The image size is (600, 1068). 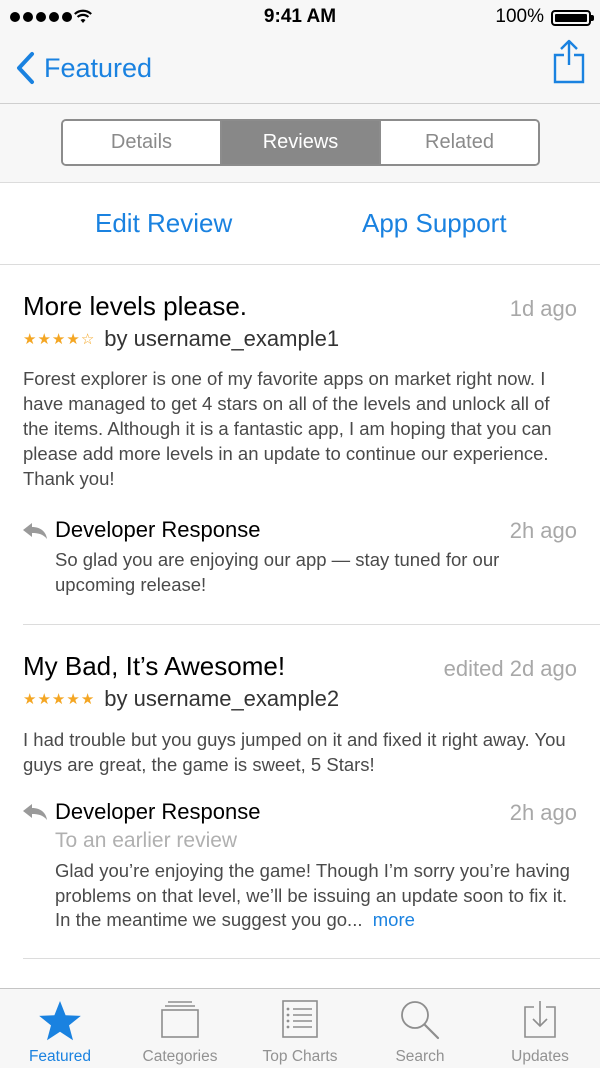 I want to click on review-byline: ★ ★ ★ ★ ★ by username_example2, so click(x=181, y=699).